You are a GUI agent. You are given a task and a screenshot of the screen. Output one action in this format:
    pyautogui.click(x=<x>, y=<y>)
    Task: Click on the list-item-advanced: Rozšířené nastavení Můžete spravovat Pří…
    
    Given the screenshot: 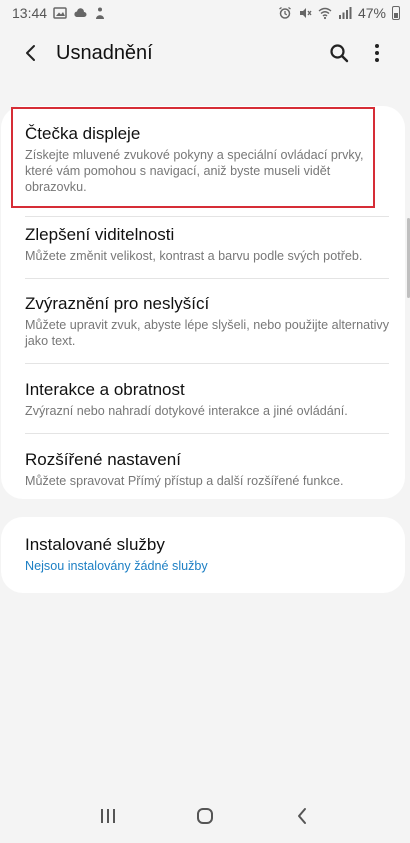 What is the action you would take?
    pyautogui.click(x=207, y=469)
    